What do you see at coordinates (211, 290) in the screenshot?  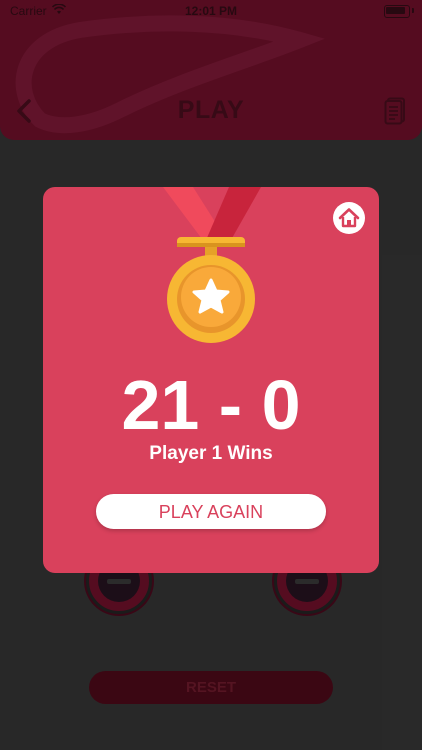 I see `medal-icon` at bounding box center [211, 290].